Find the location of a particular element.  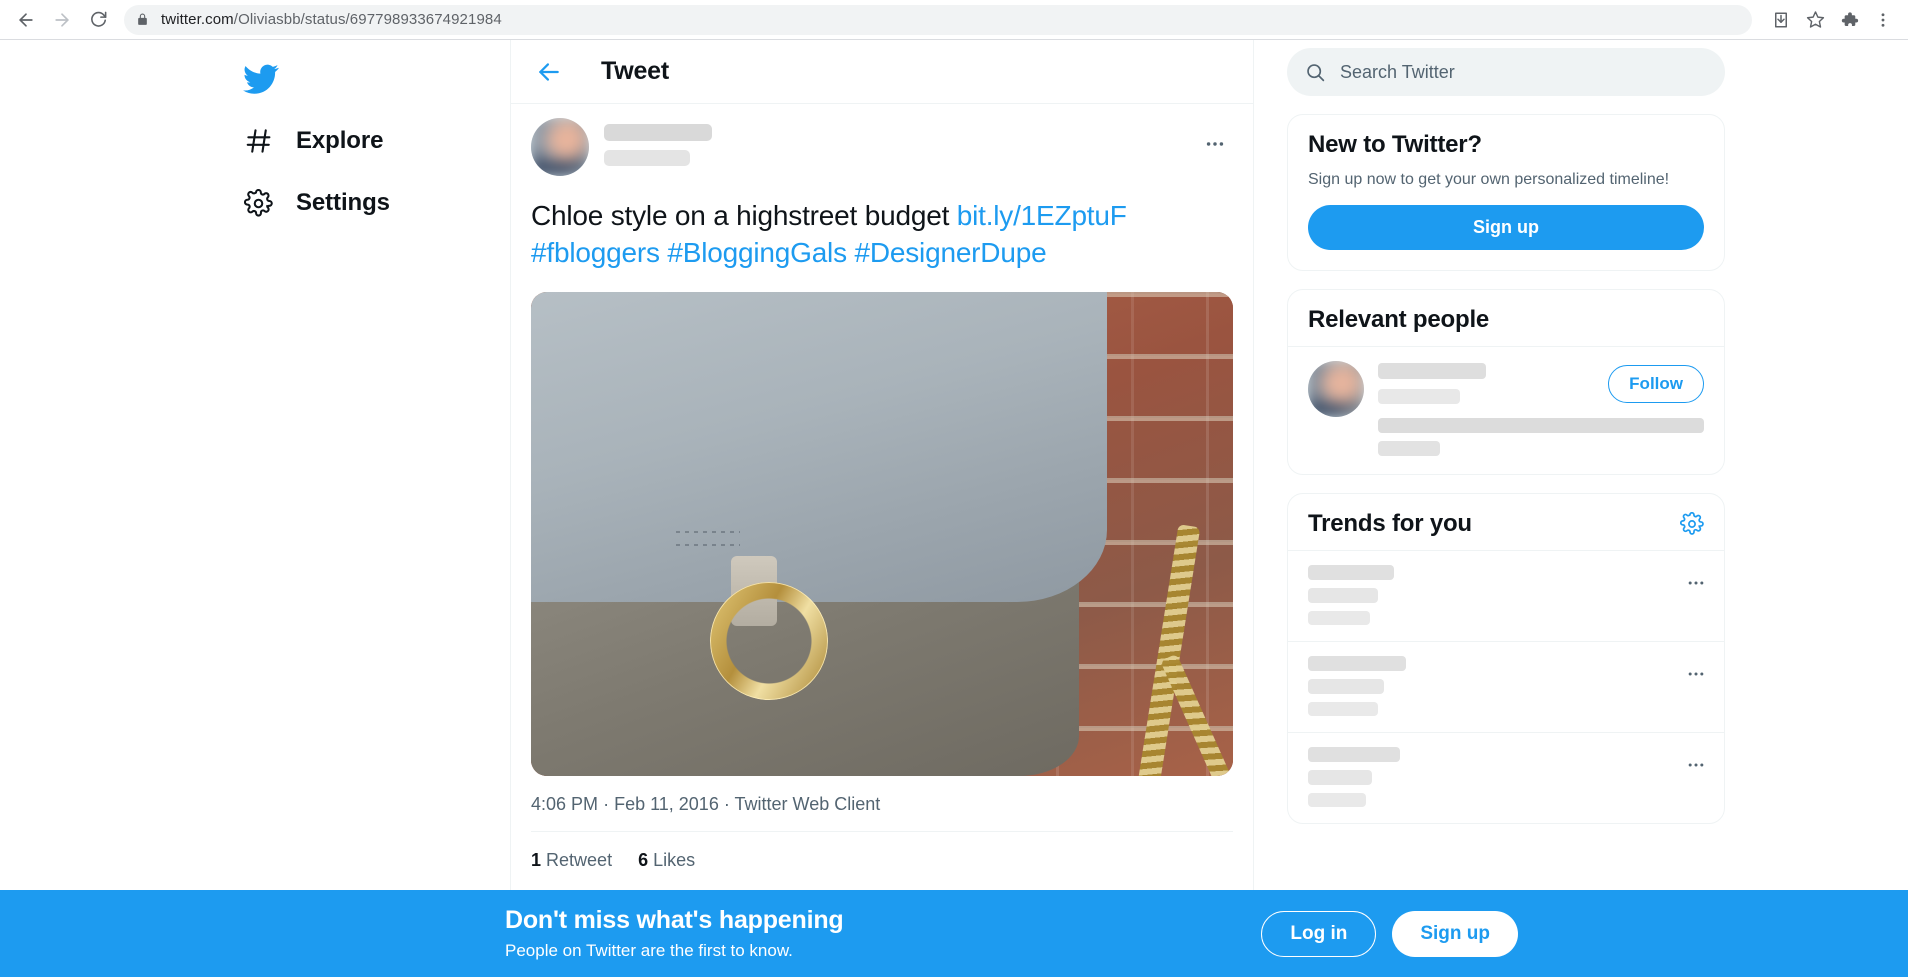

likes-stat: 6 Likes is located at coordinates (666, 860).